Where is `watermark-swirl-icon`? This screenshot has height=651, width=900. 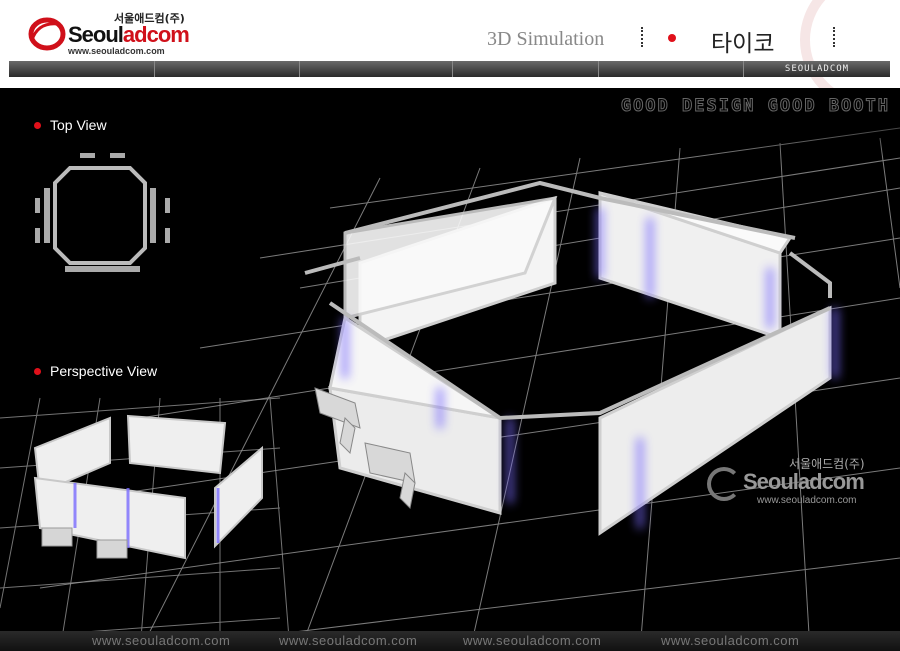
watermark-swirl-icon is located at coordinates (724, 484).